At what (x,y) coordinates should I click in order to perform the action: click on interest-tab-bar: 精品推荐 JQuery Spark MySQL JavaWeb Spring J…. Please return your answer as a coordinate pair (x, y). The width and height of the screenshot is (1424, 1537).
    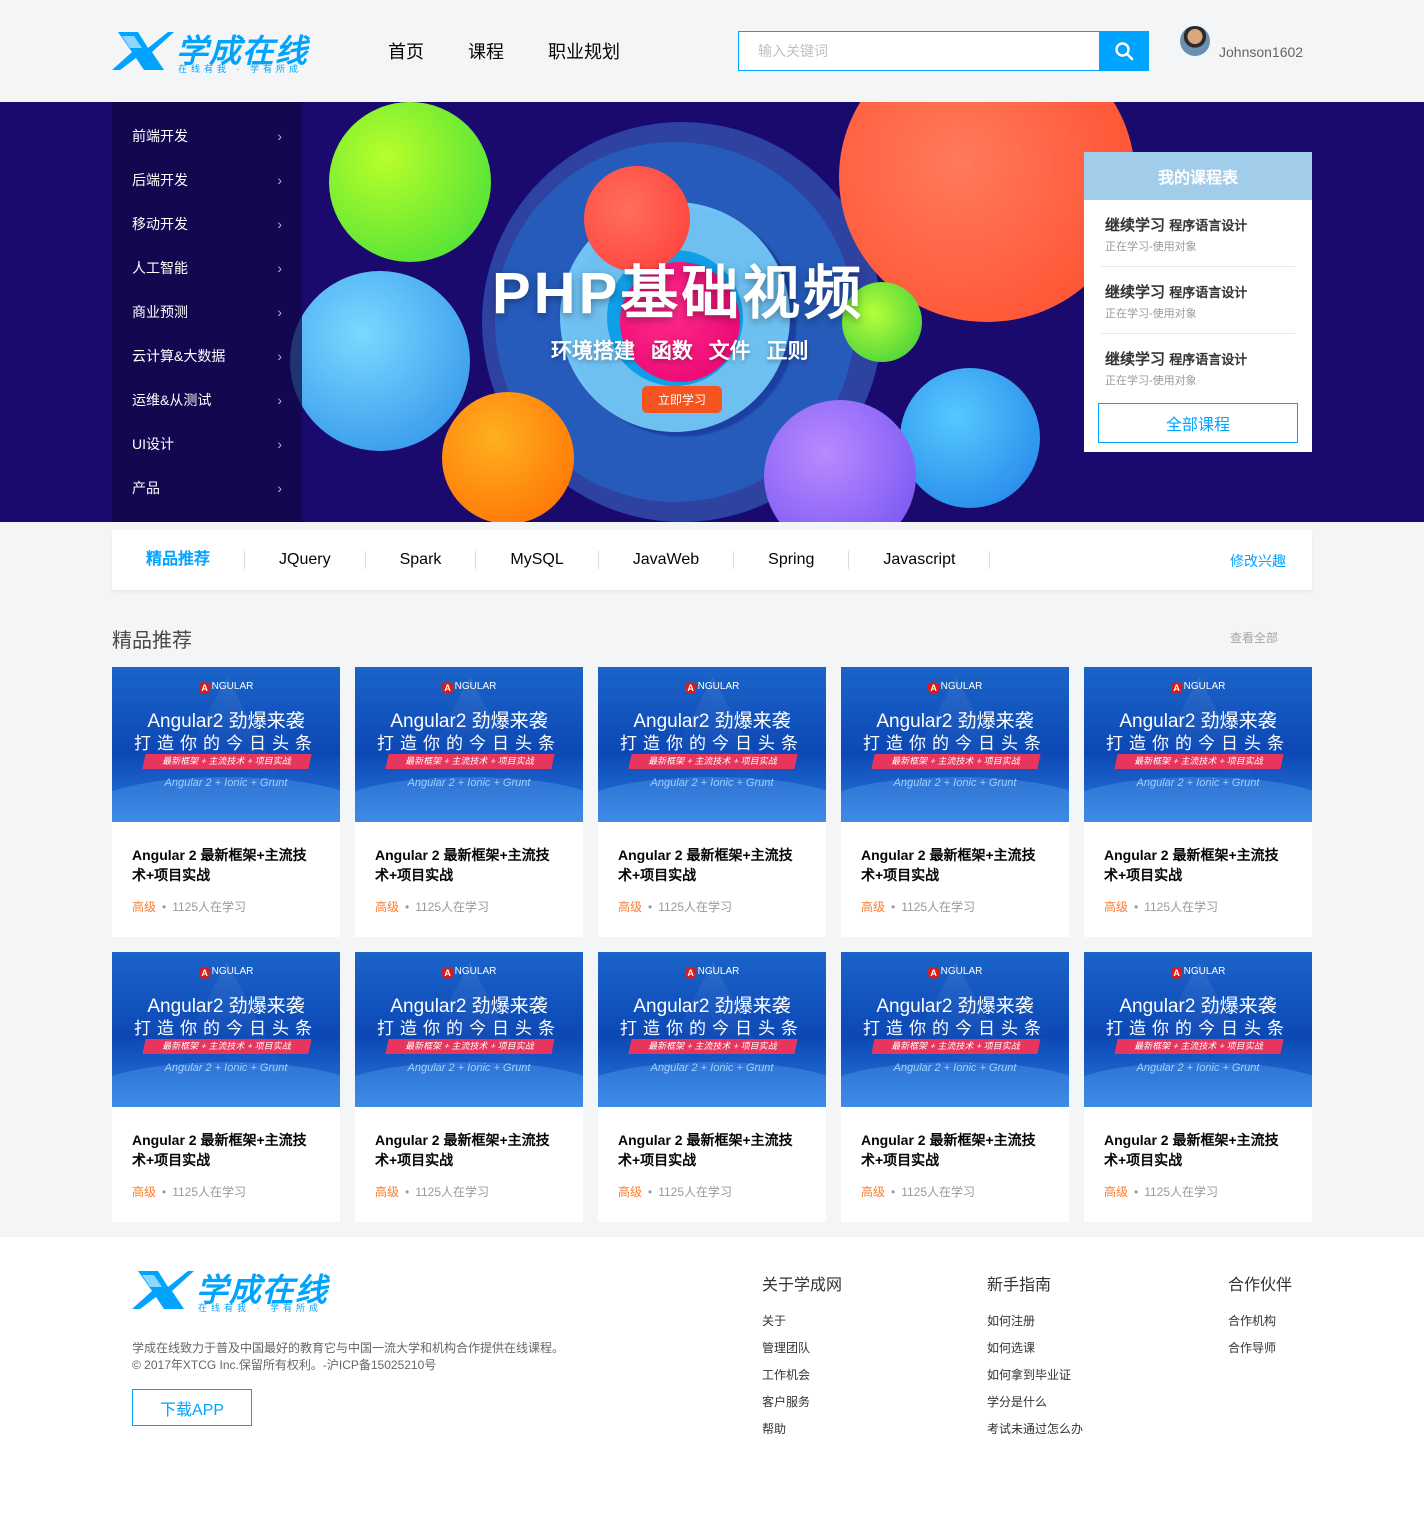
    Looking at the image, I should click on (712, 560).